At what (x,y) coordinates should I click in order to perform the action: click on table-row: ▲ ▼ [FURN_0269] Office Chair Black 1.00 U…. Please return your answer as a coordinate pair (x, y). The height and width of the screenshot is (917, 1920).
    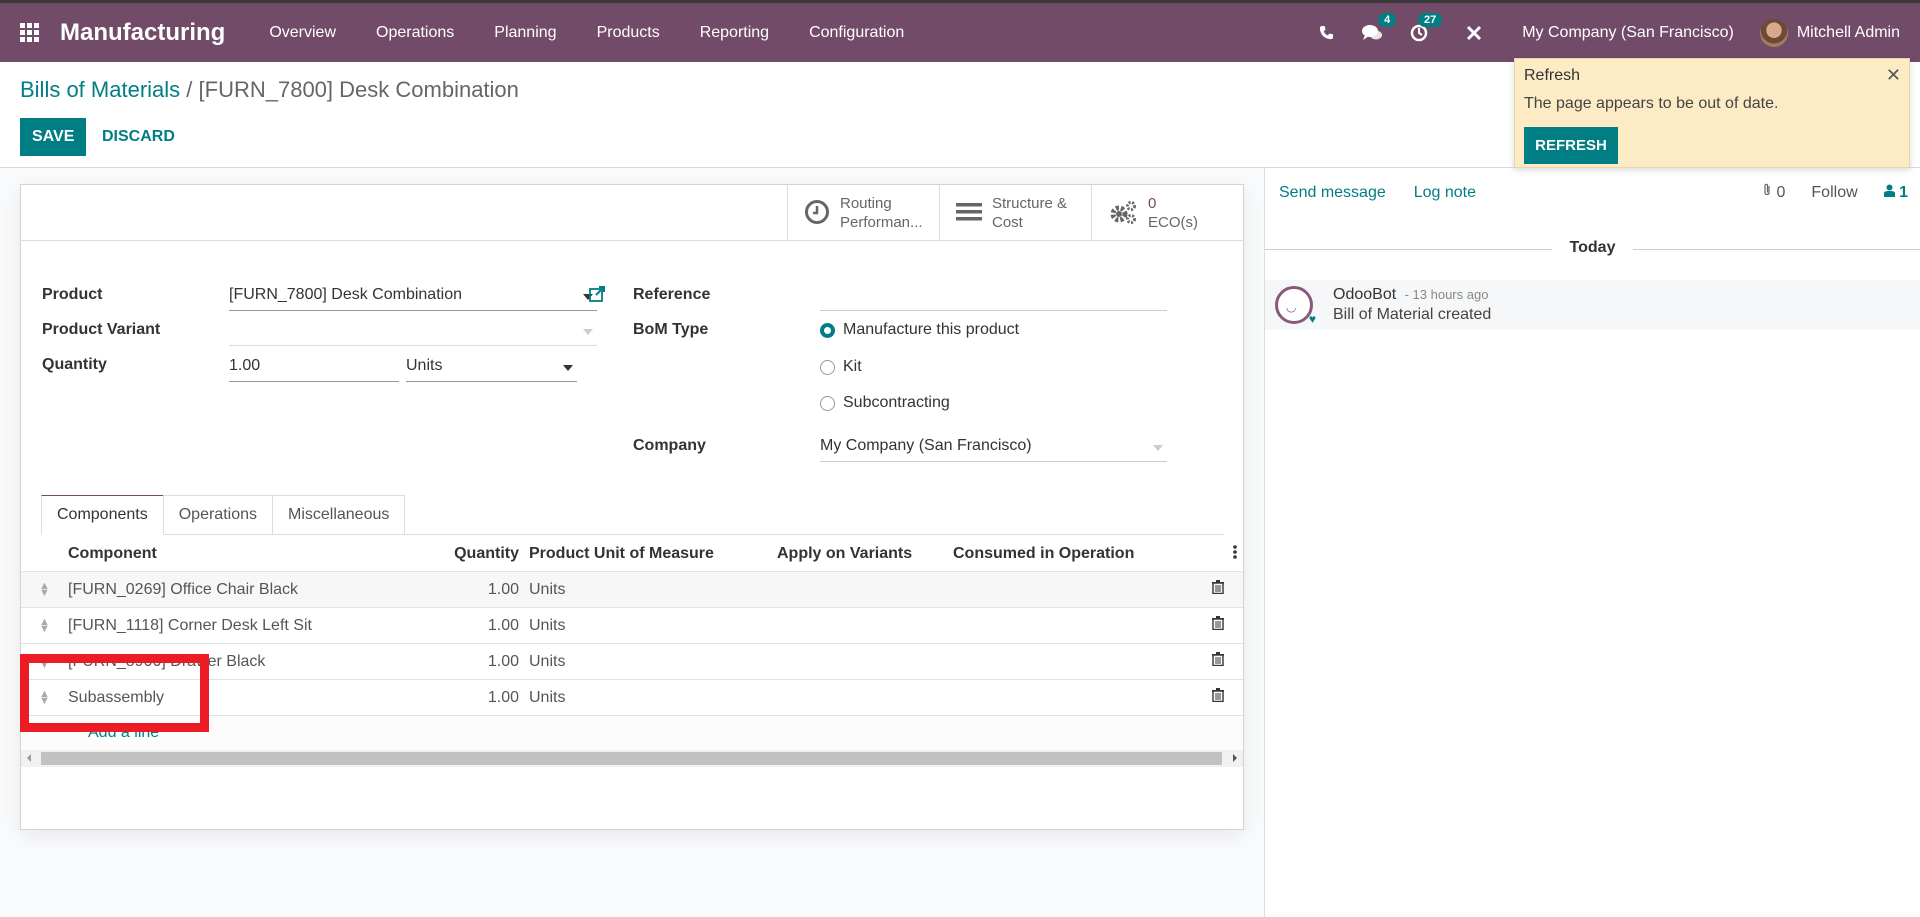
    Looking at the image, I should click on (632, 590).